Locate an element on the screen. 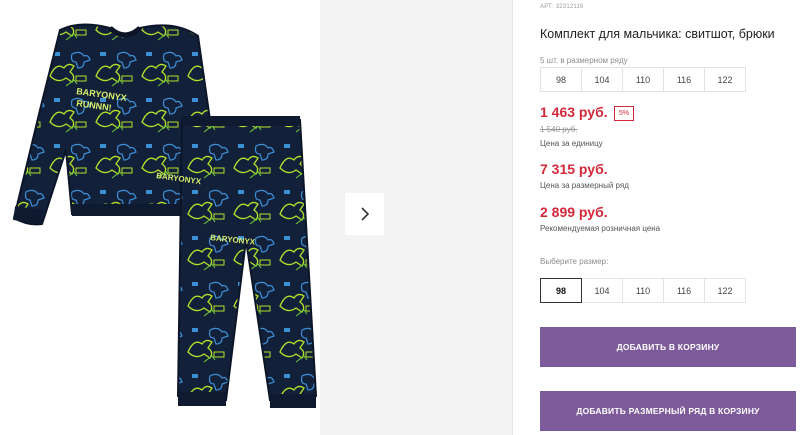  choose-size-label: Выберите размер: is located at coordinates (574, 261).